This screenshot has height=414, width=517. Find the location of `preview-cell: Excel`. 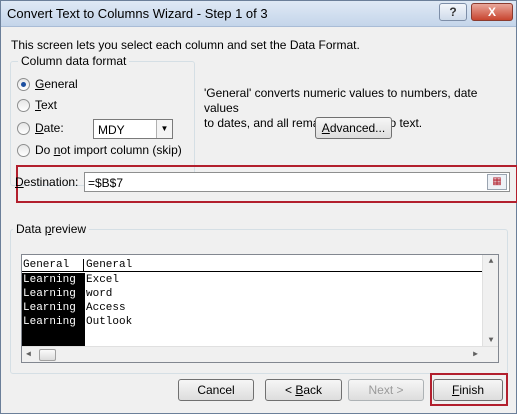

preview-cell: Excel is located at coordinates (103, 280).